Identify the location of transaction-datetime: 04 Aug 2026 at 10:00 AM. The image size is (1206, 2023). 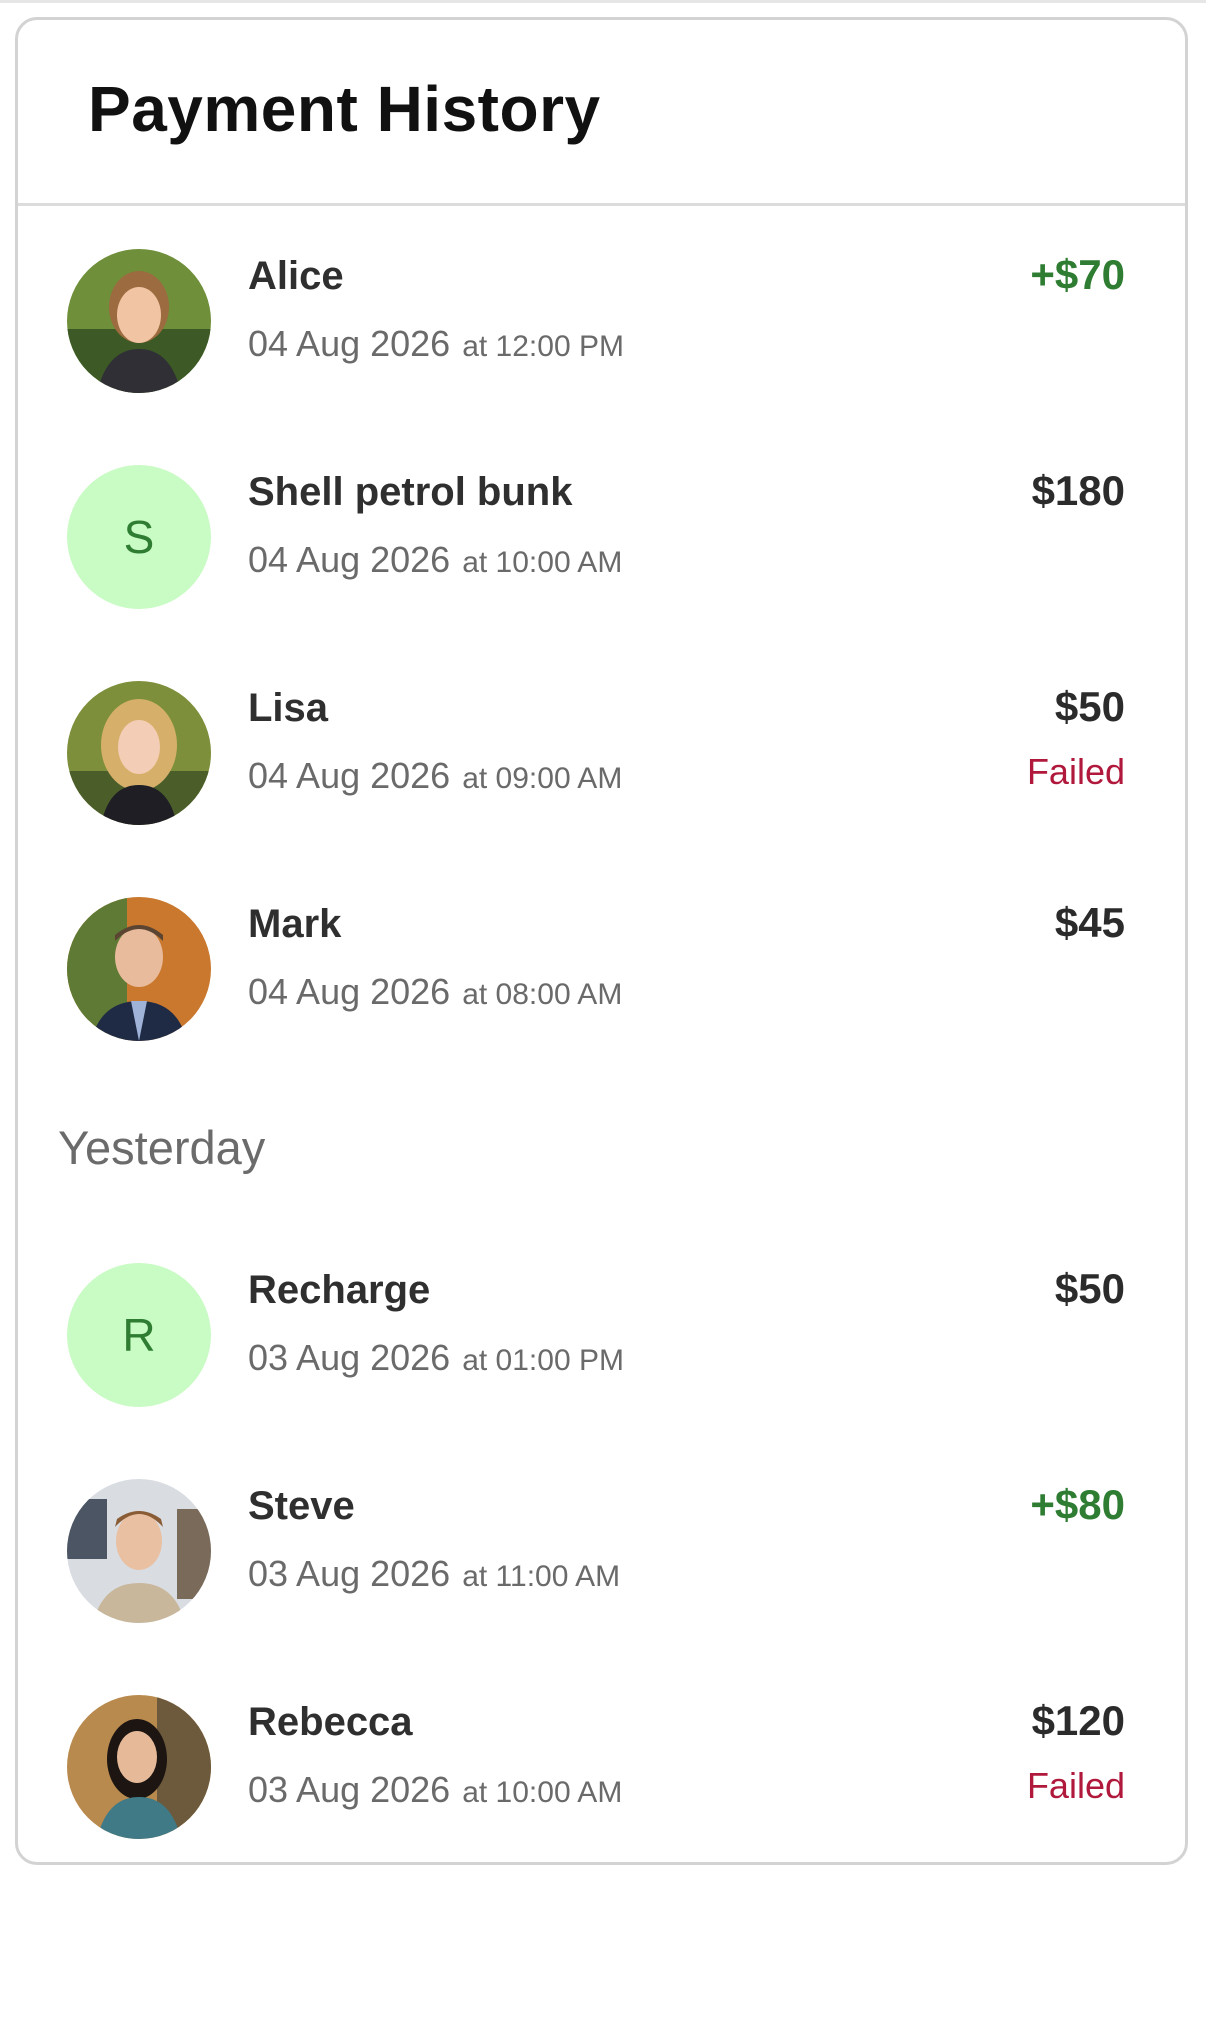
(435, 560).